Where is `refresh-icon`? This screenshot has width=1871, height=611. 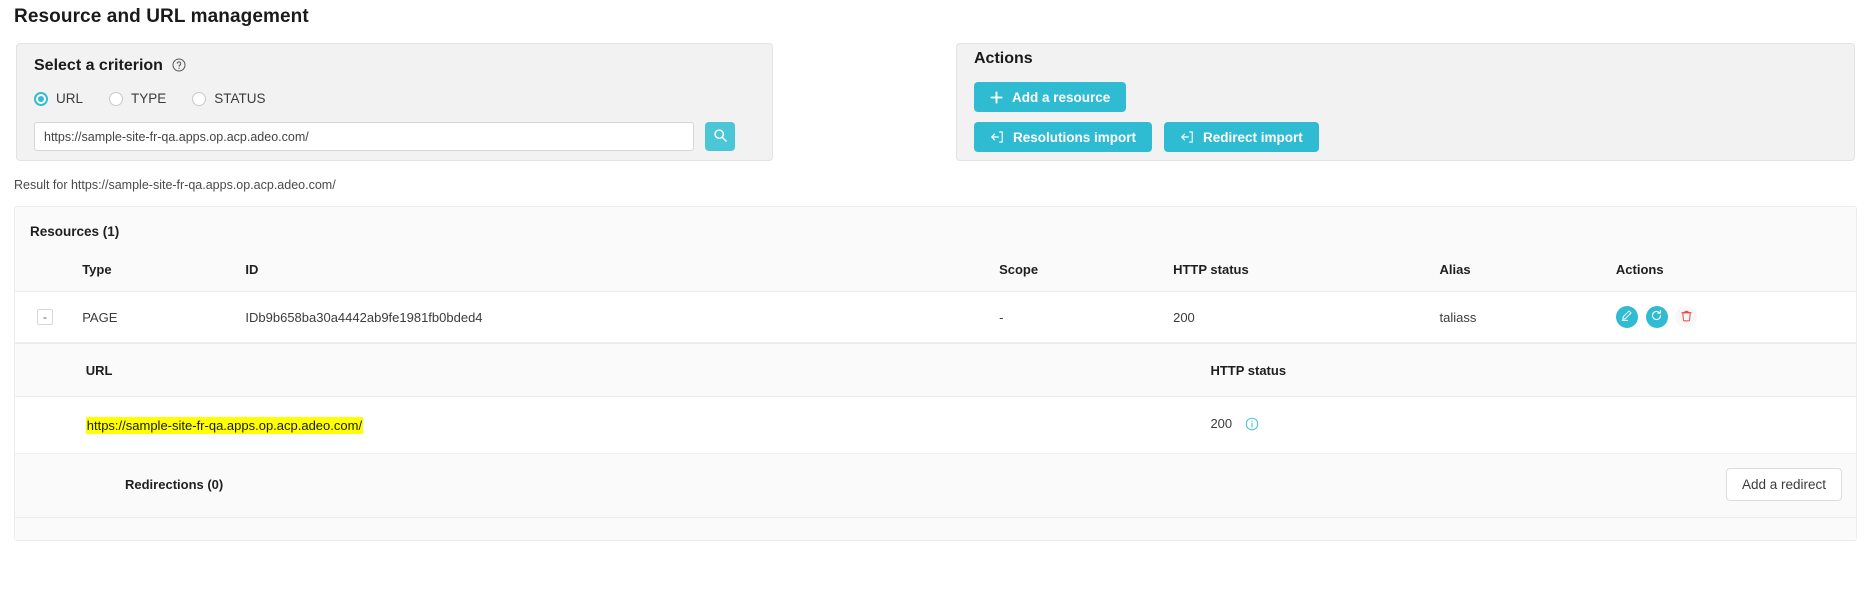
refresh-icon is located at coordinates (1656, 317).